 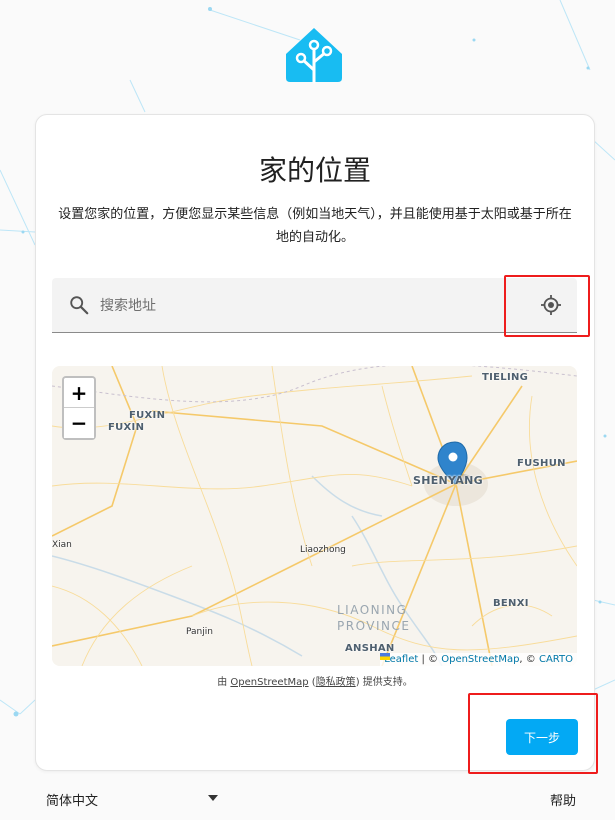 I want to click on map-region-label-line2: PROVINCE, so click(x=374, y=626).